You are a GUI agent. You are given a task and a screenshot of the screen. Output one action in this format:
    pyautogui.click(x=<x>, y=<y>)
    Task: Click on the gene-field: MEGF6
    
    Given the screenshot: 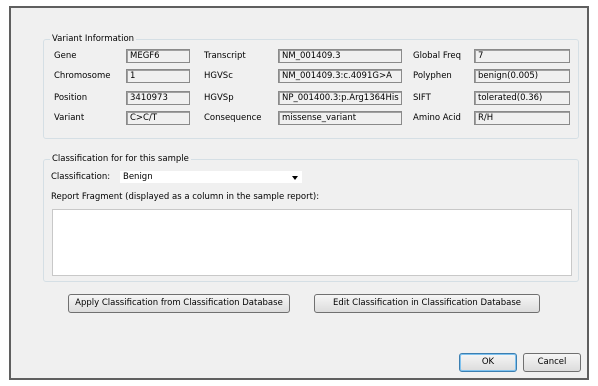 What is the action you would take?
    pyautogui.click(x=158, y=56)
    